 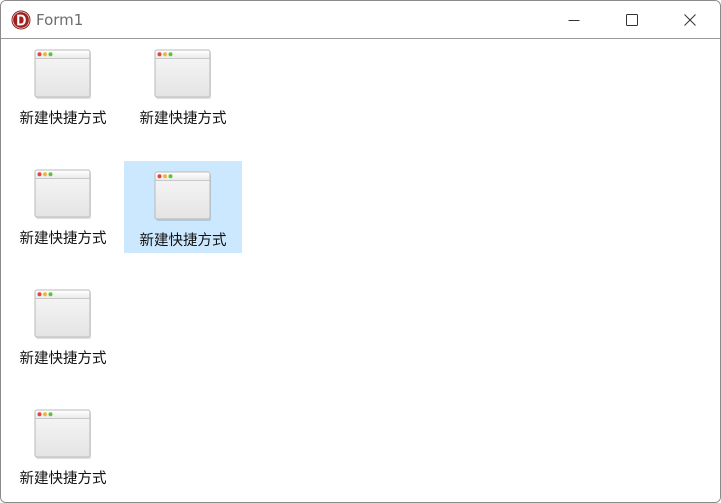 What do you see at coordinates (360, 20) in the screenshot?
I see `title-bar: Form1` at bounding box center [360, 20].